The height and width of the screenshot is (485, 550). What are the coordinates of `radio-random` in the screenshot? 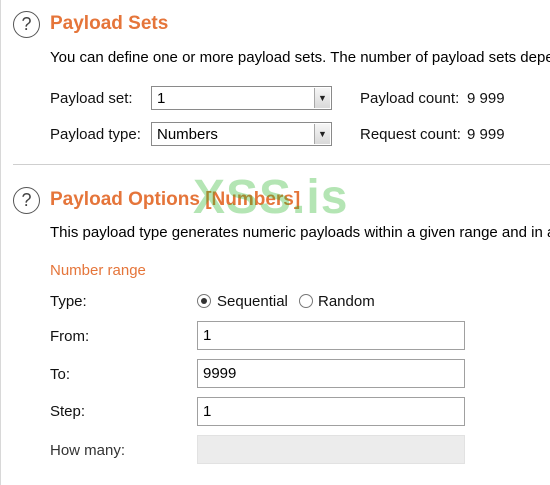 It's located at (306, 301).